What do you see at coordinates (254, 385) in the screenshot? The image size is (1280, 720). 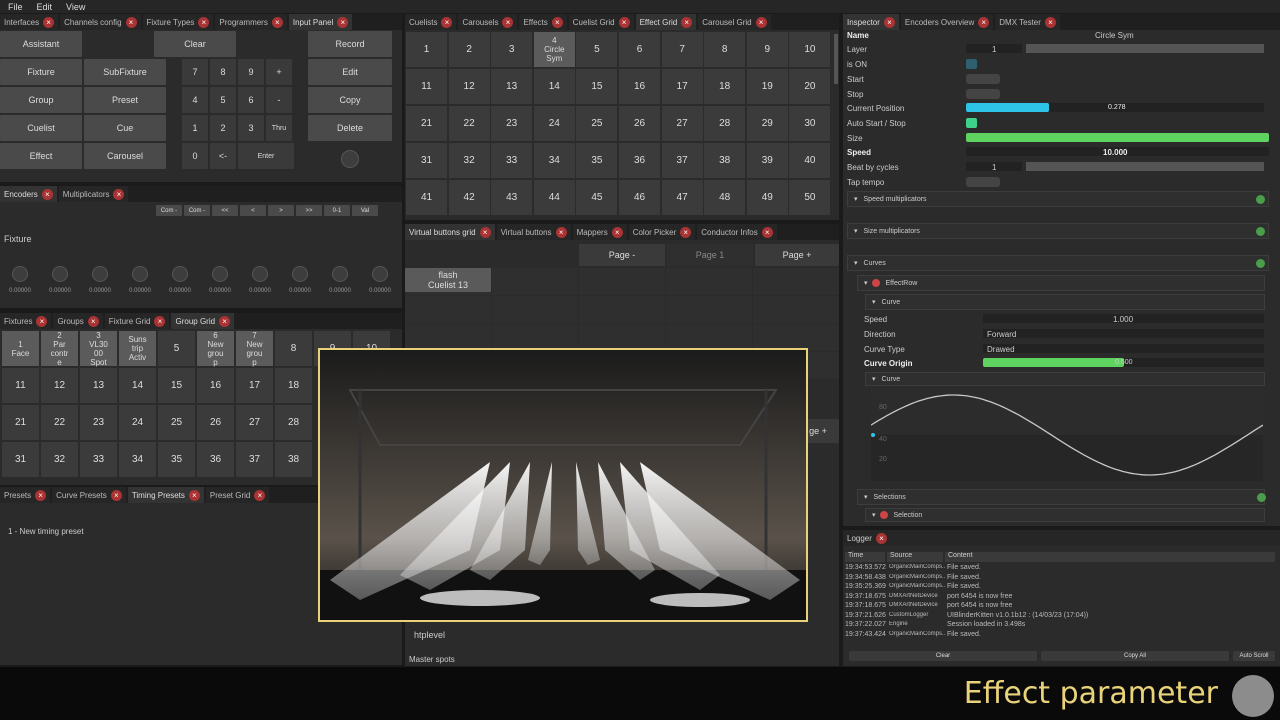 I see `group-cell-17: 17` at bounding box center [254, 385].